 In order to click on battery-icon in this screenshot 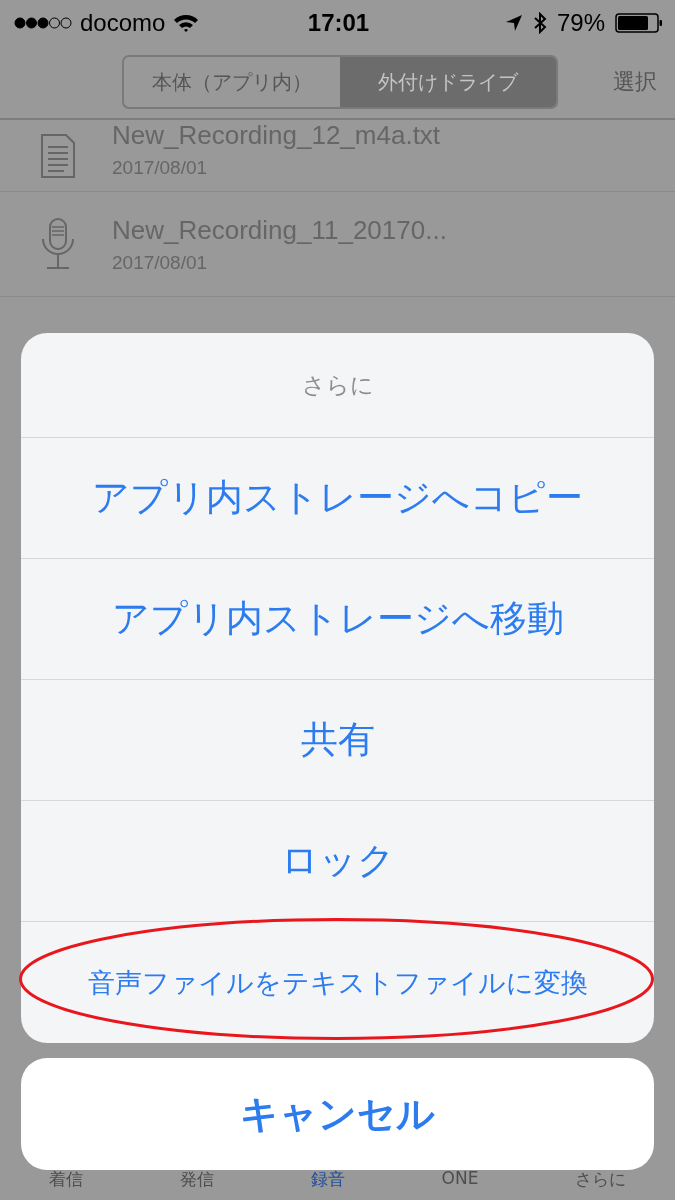, I will do `click(639, 23)`.